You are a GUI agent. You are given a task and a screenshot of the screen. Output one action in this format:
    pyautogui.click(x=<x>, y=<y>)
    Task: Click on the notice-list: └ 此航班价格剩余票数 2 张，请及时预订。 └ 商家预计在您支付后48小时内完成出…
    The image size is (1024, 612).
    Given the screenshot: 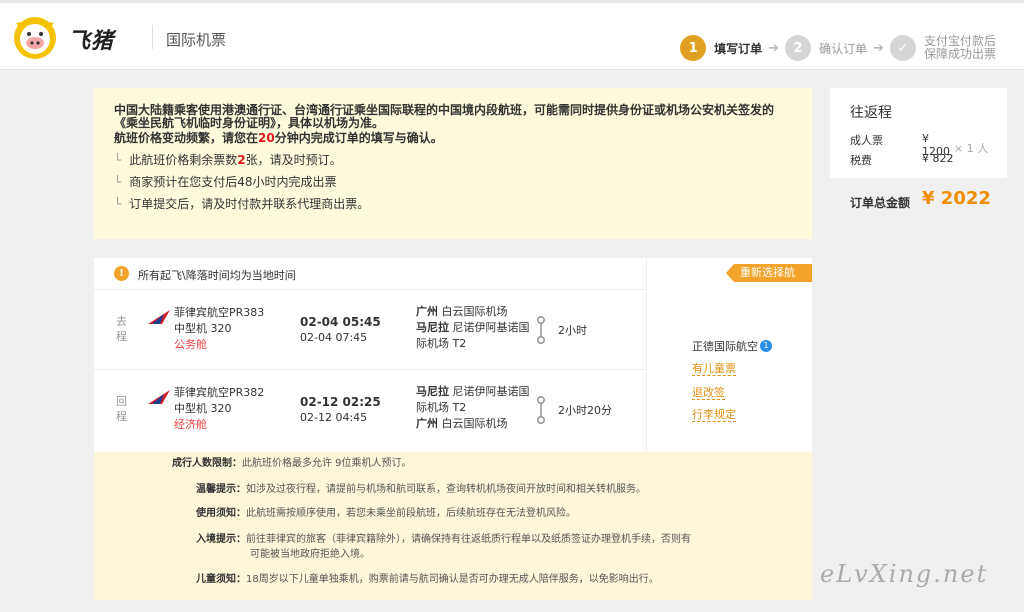 What is the action you would take?
    pyautogui.click(x=454, y=182)
    